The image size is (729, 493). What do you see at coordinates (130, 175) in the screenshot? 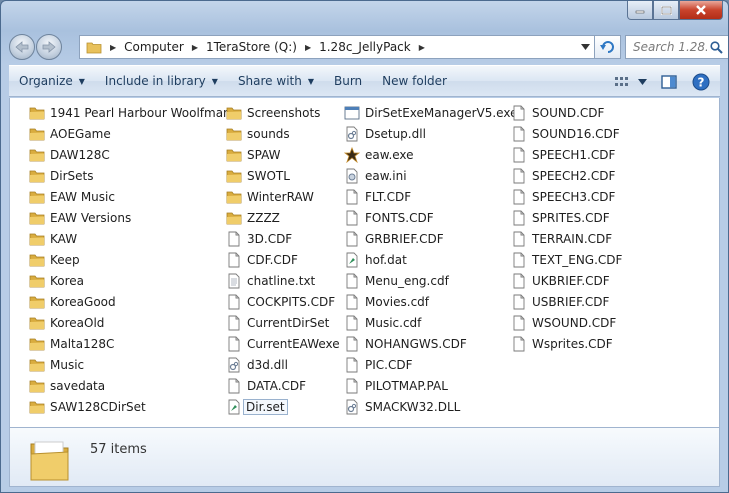
I see `file-item: DirSets` at bounding box center [130, 175].